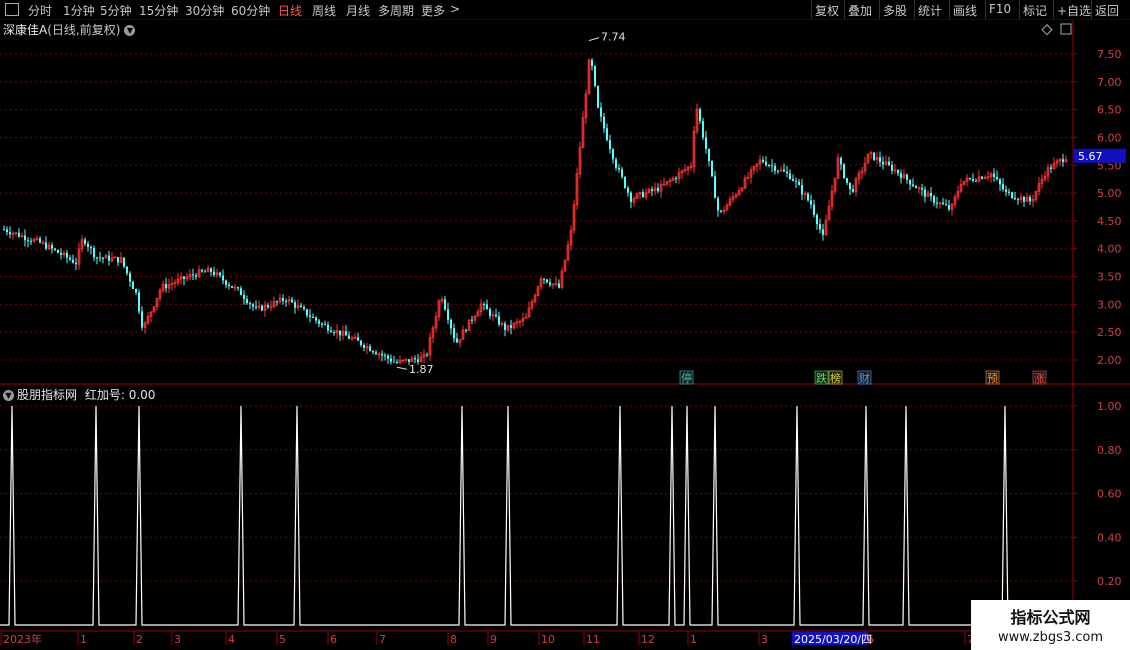  Describe the element at coordinates (1050, 617) in the screenshot. I see `watermark-title: 指标公式网` at that location.